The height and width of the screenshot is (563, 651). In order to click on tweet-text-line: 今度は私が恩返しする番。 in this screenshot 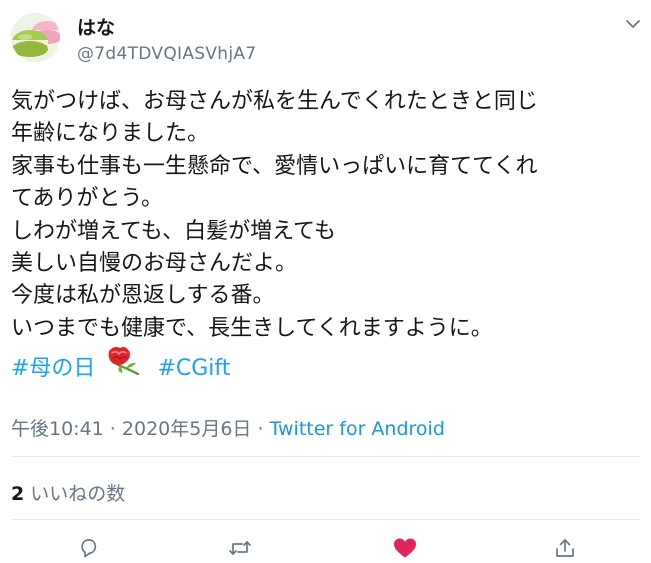, I will do `click(143, 296)`.